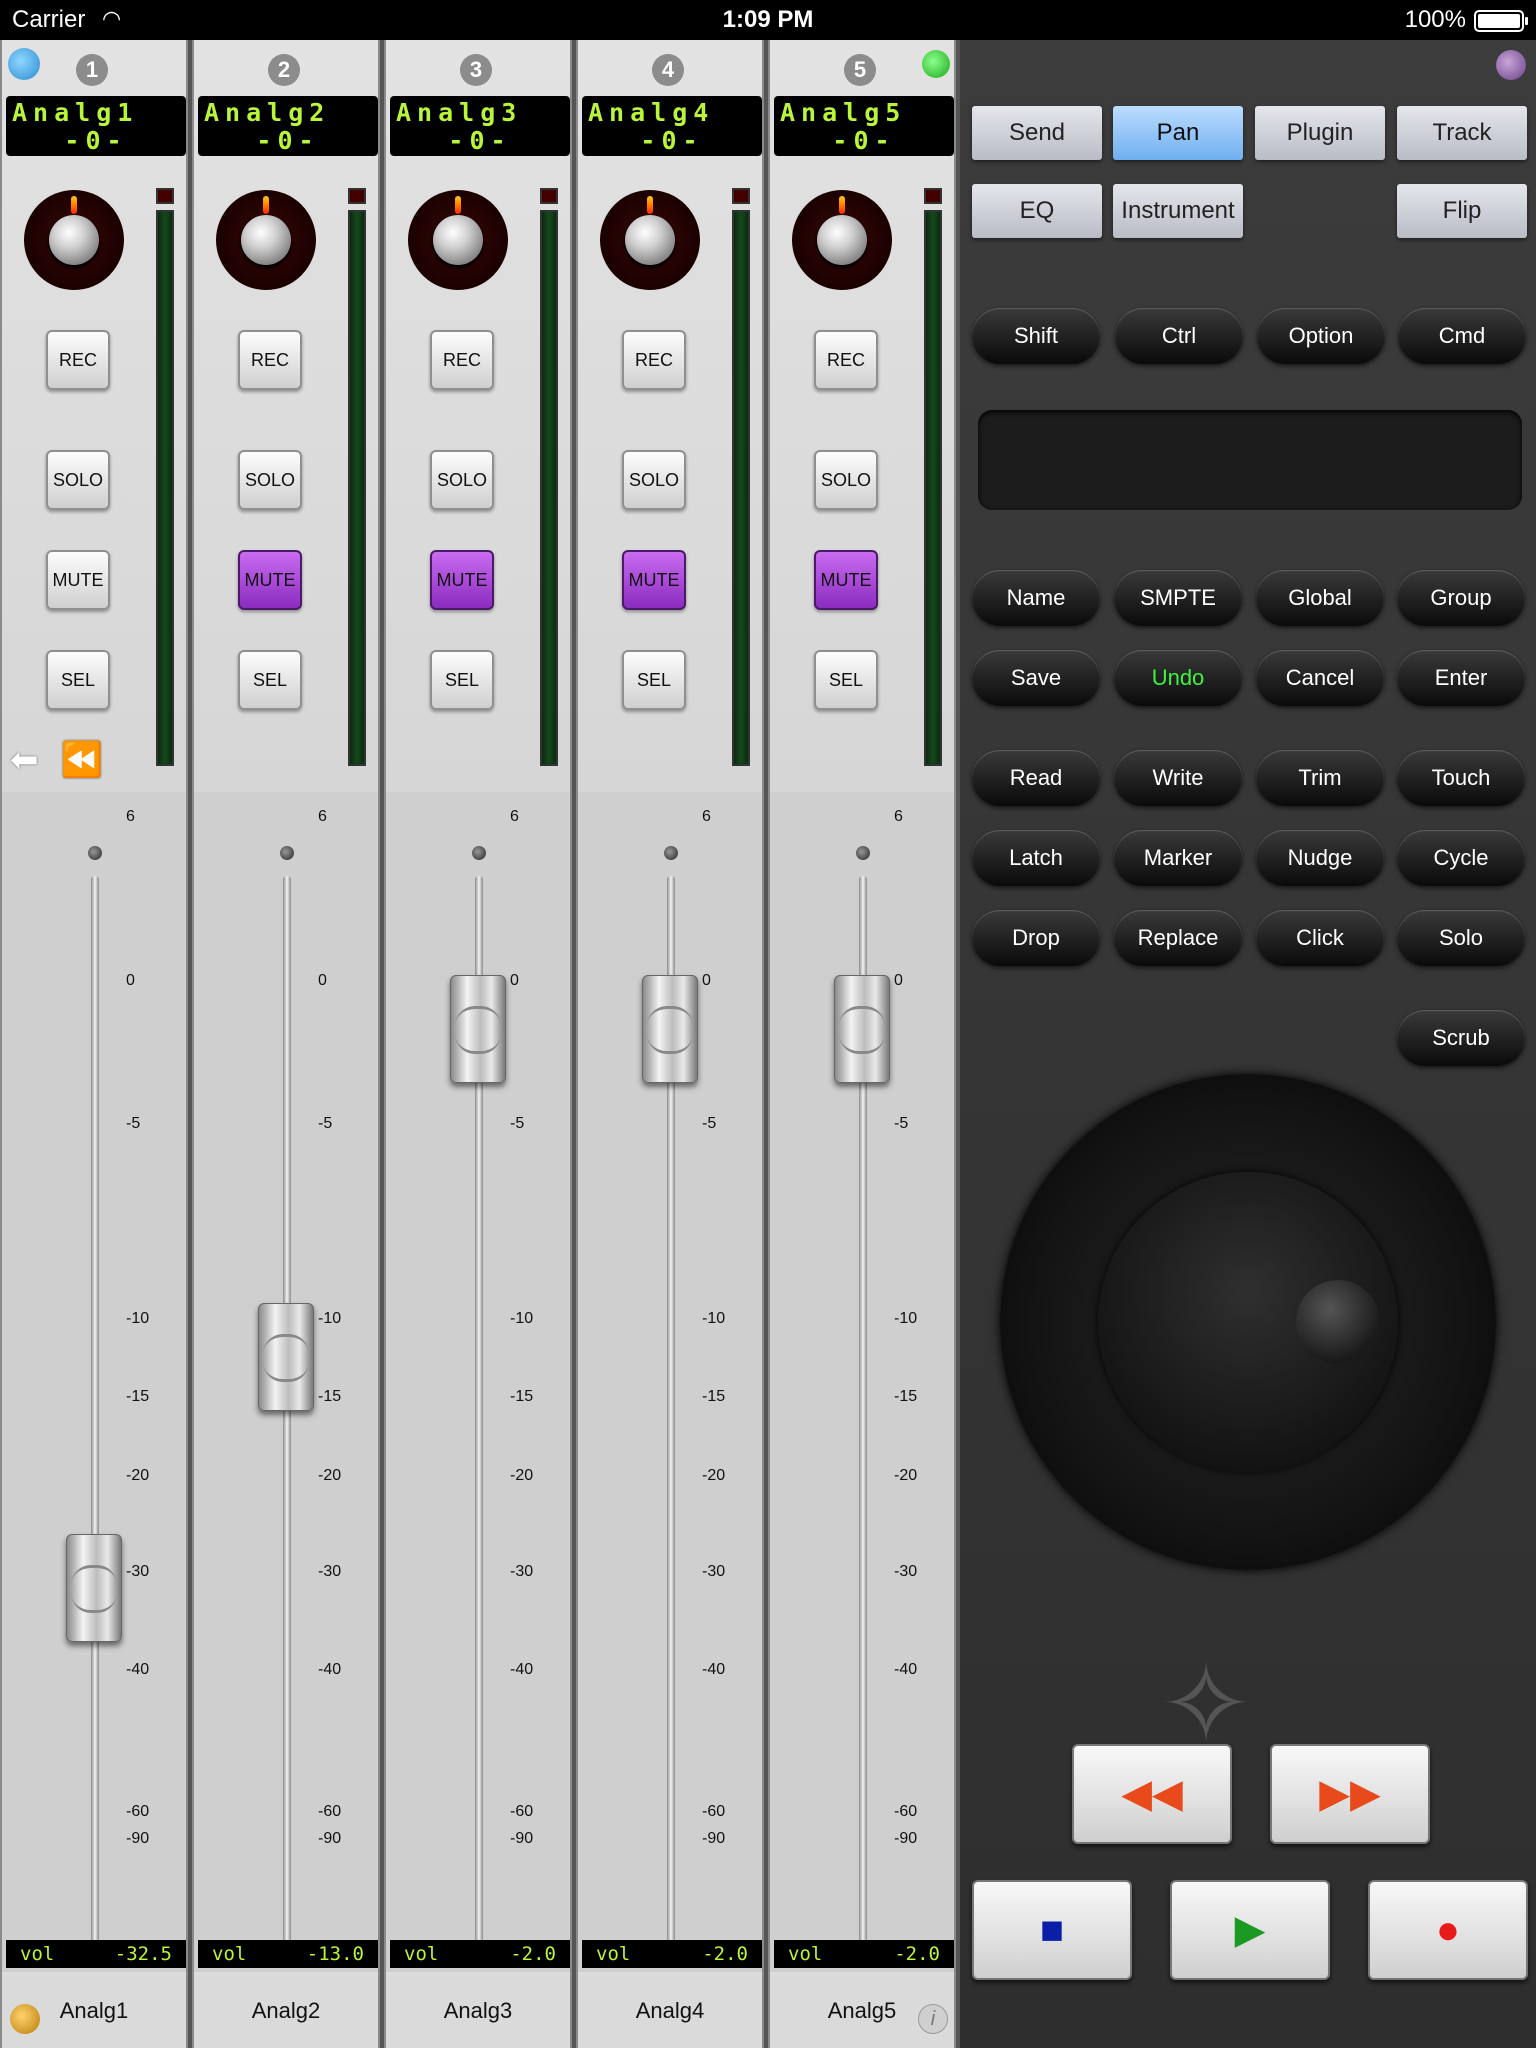 The width and height of the screenshot is (1536, 2048). I want to click on fast-forward-button: ▶▶, so click(1350, 1794).